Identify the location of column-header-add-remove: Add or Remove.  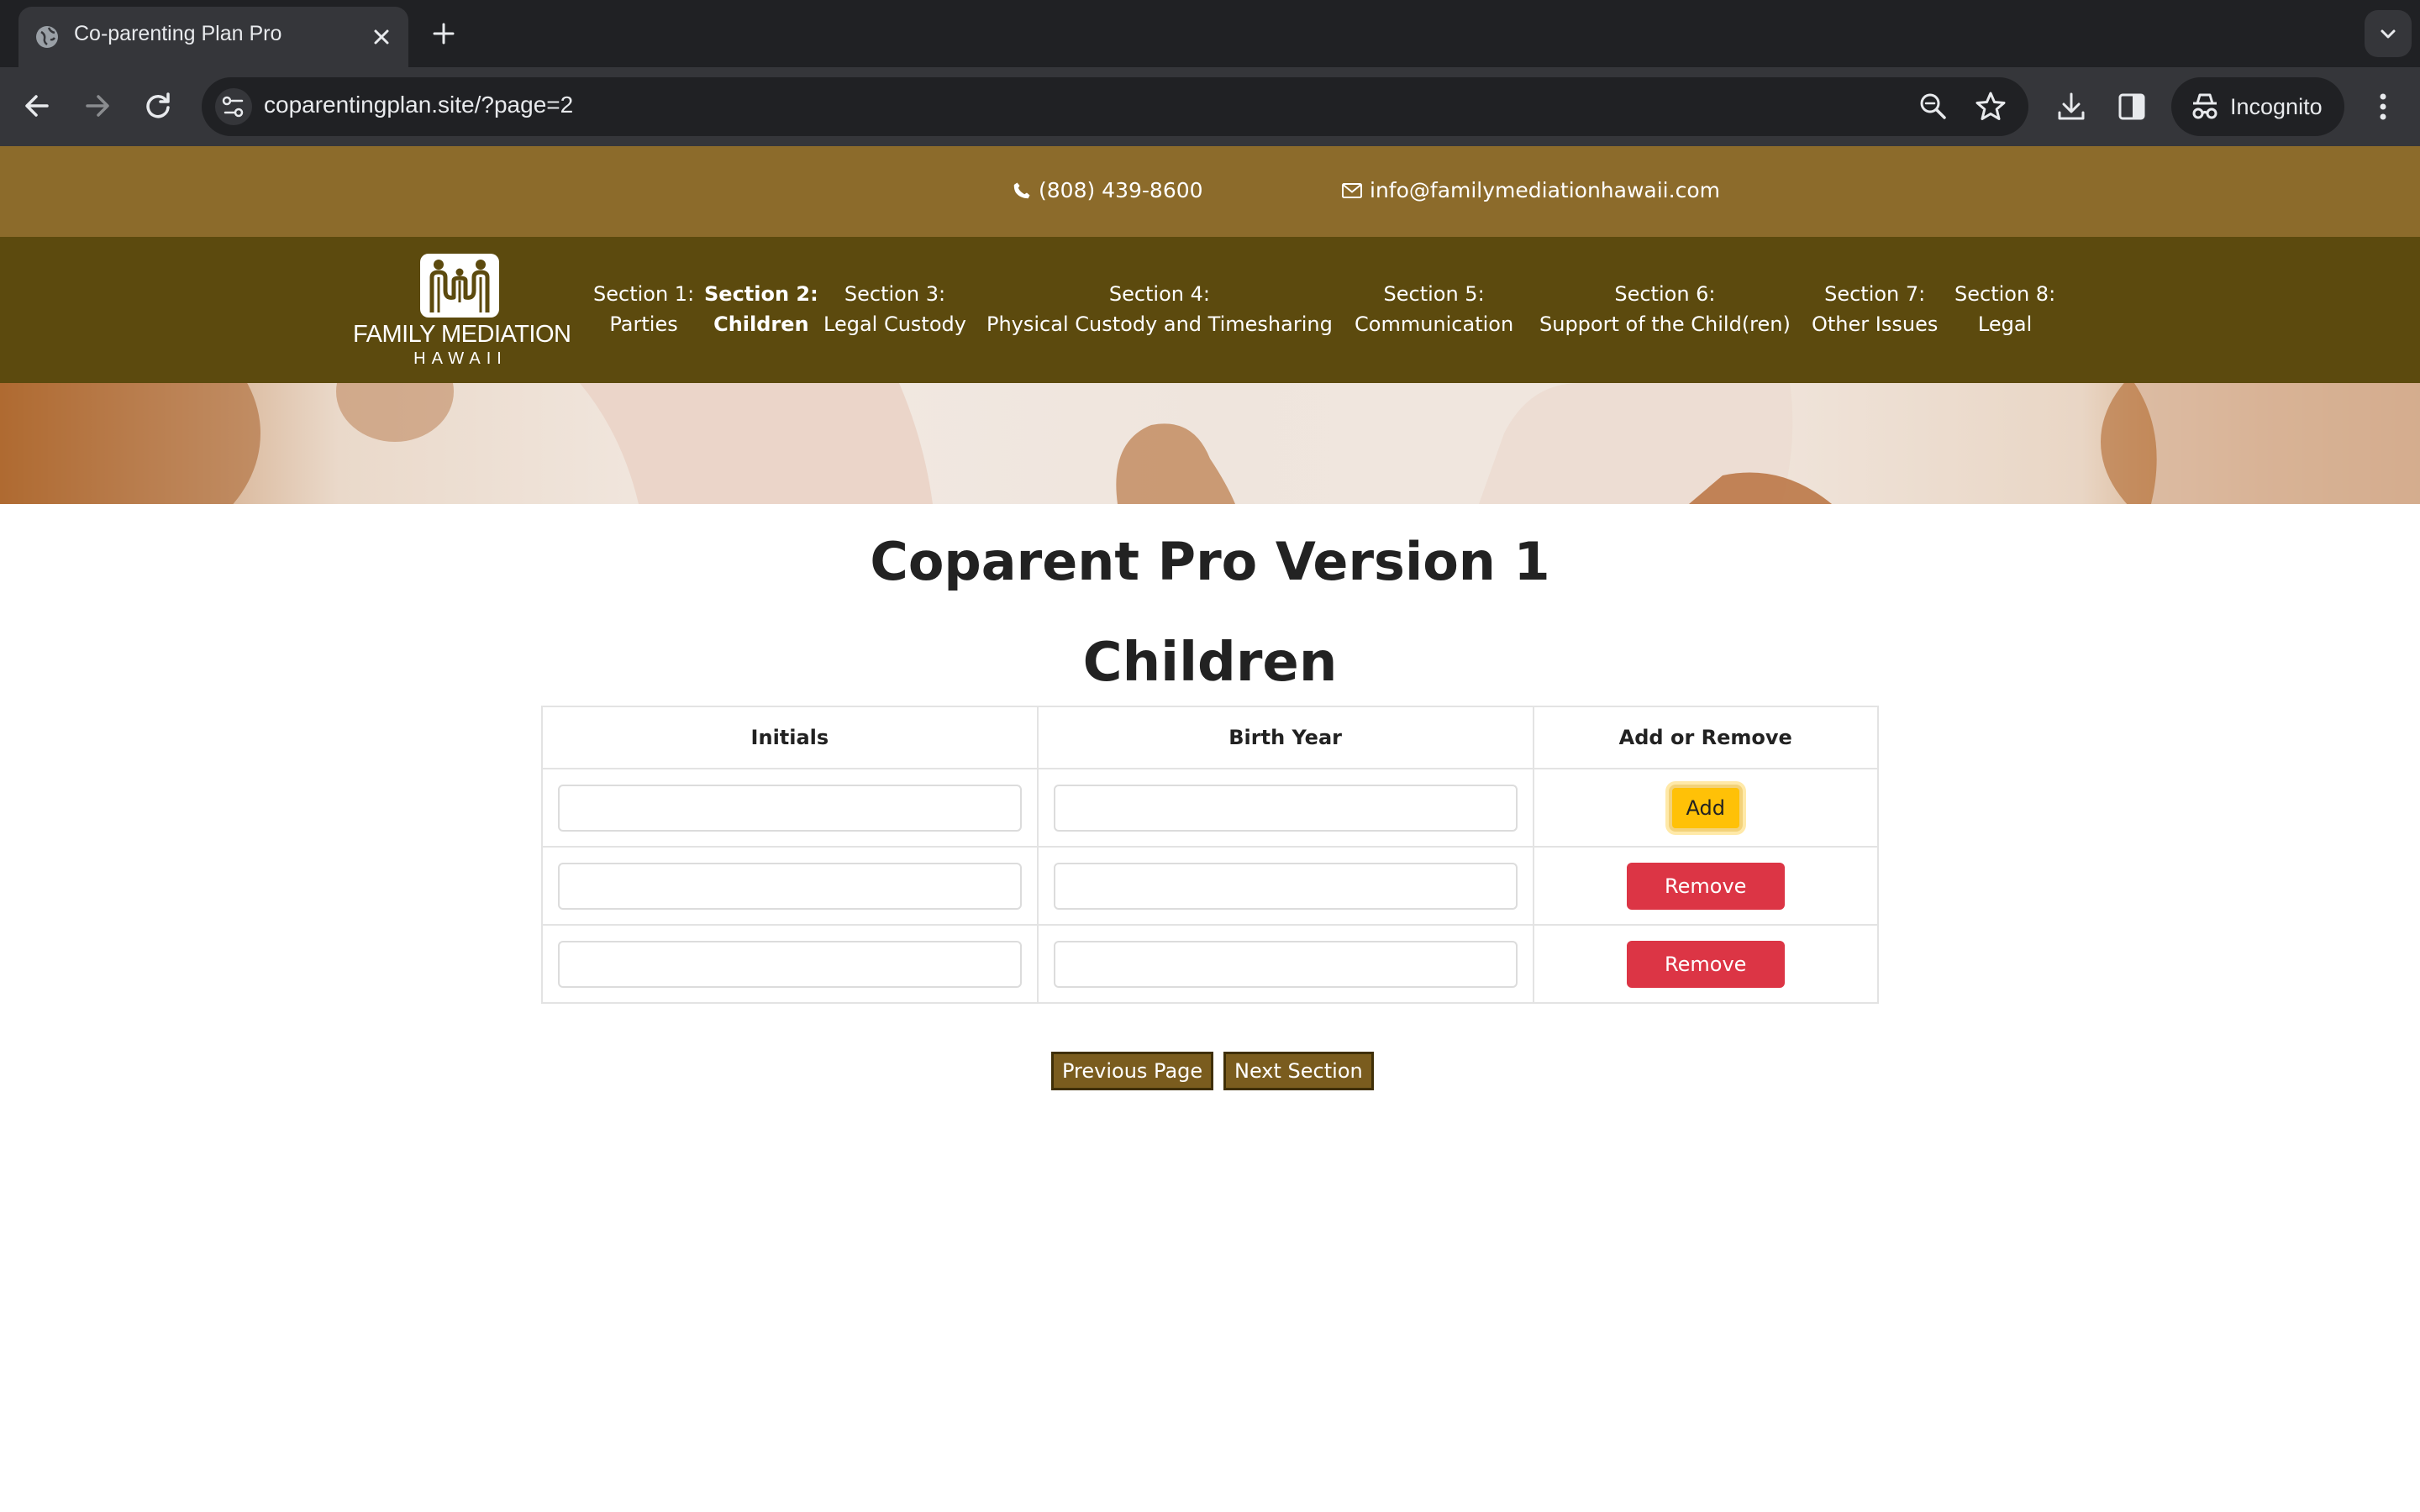
(1706, 737).